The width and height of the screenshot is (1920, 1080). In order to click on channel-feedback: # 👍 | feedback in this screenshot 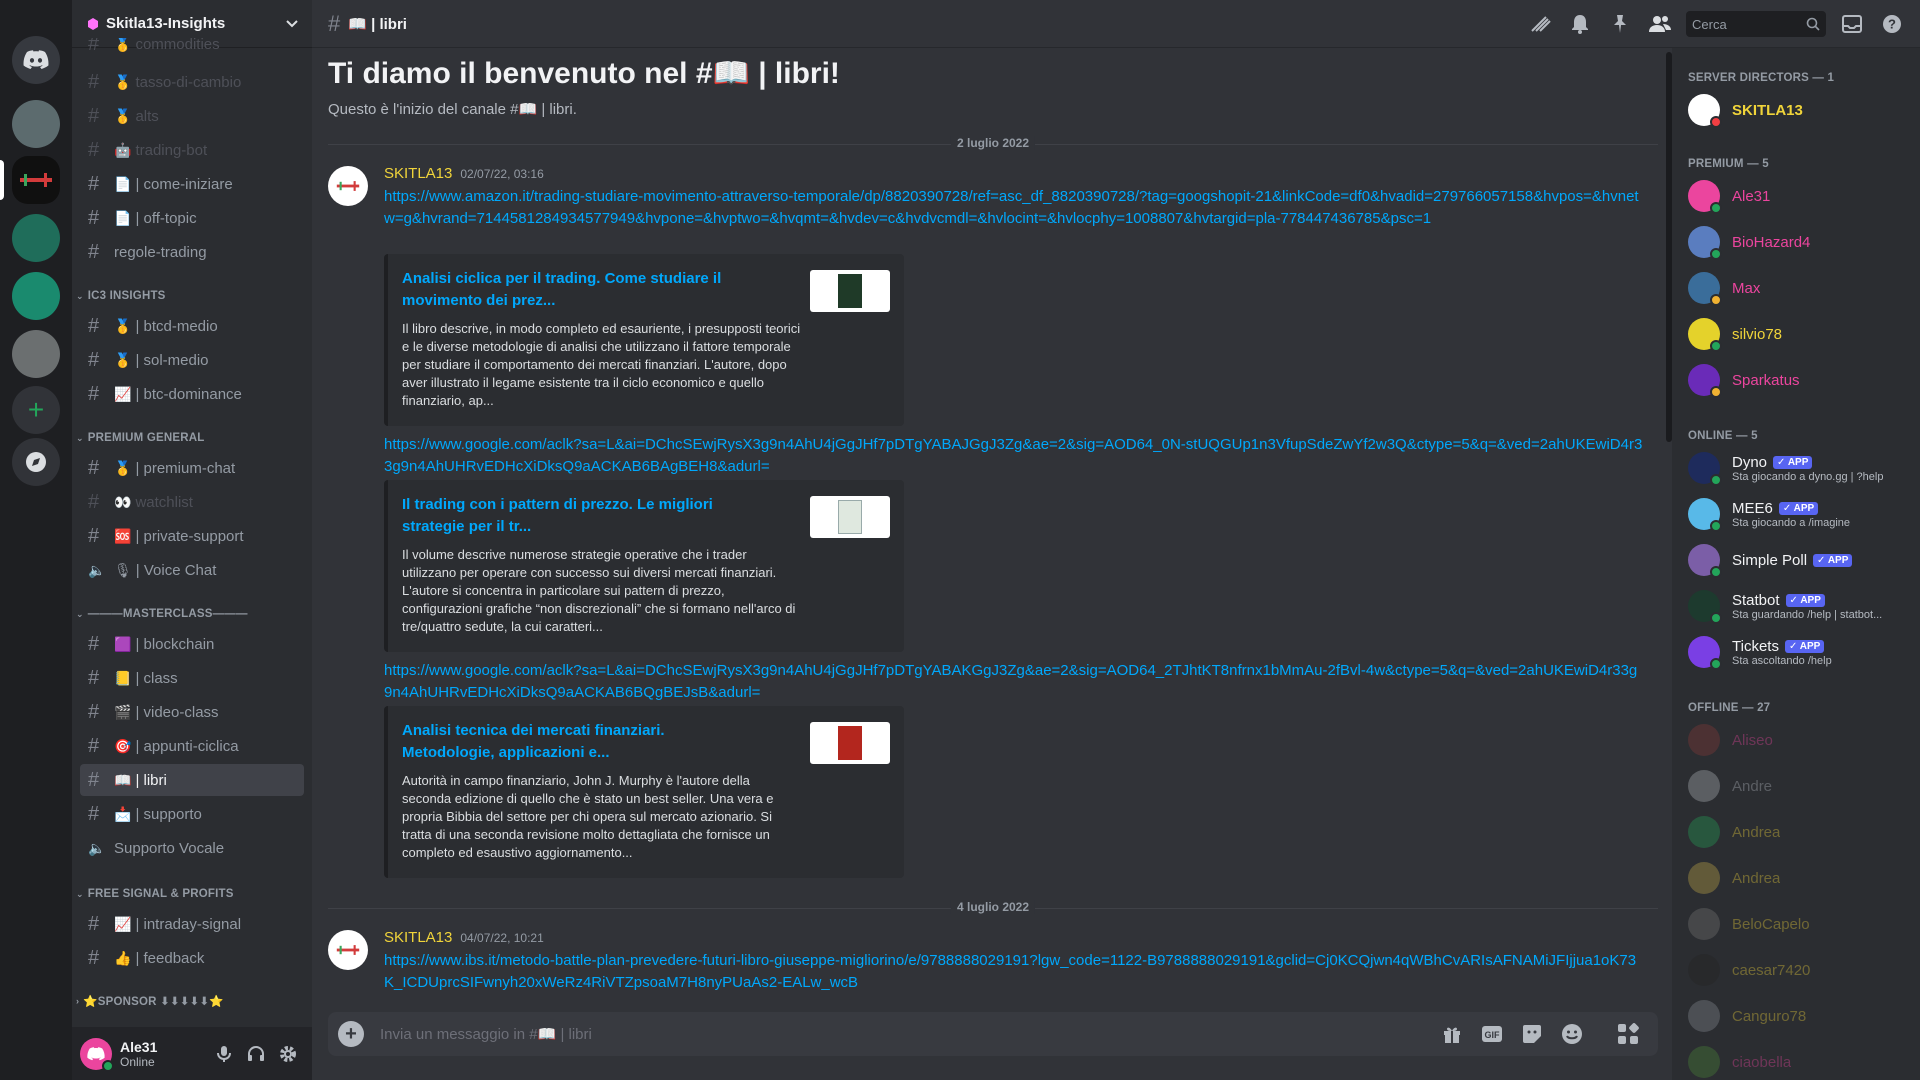, I will do `click(192, 958)`.